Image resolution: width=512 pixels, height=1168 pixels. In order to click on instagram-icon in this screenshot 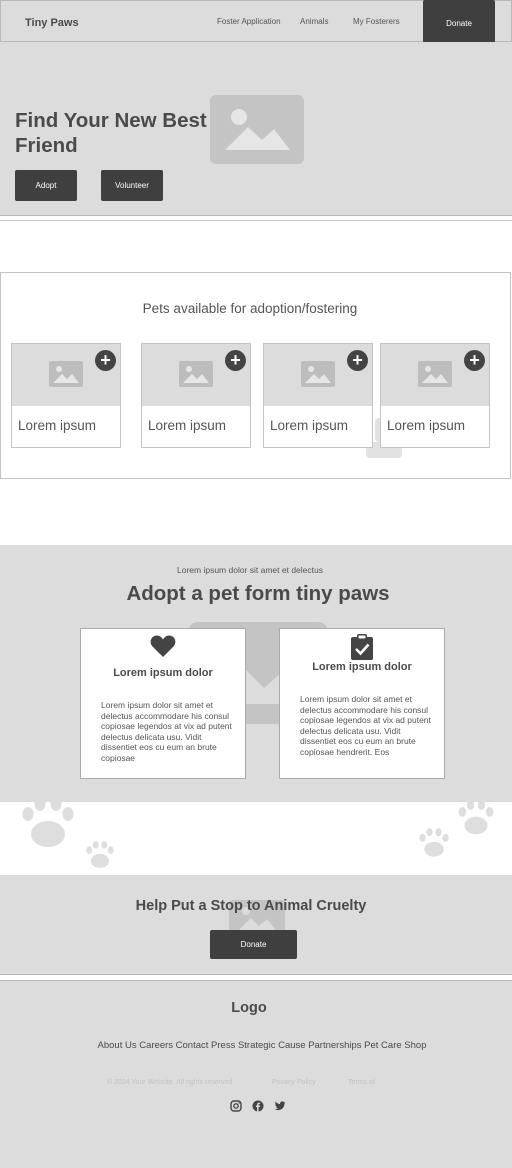, I will do `click(236, 1106)`.